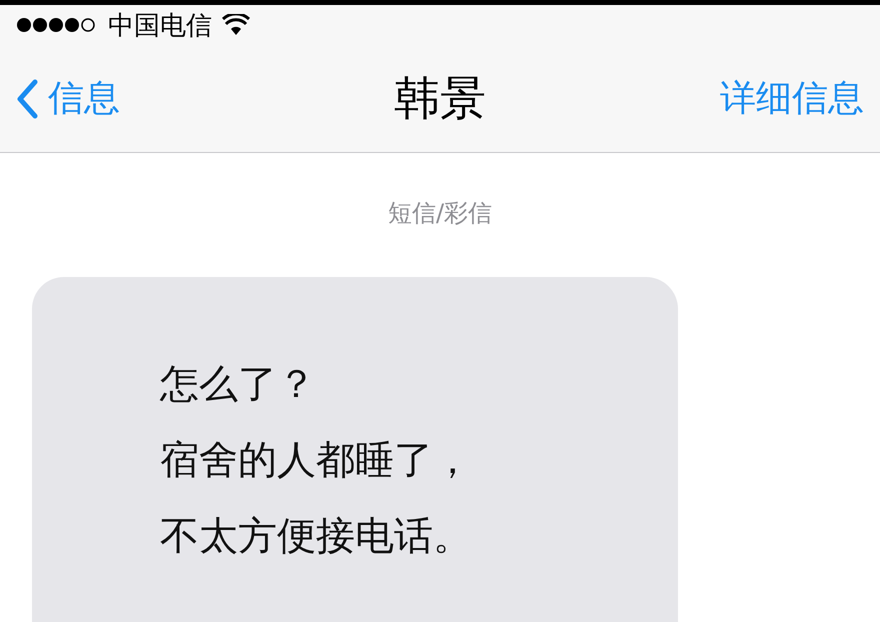 This screenshot has height=622, width=880. Describe the element at coordinates (68, 98) in the screenshot. I see `back-button: 信息` at that location.